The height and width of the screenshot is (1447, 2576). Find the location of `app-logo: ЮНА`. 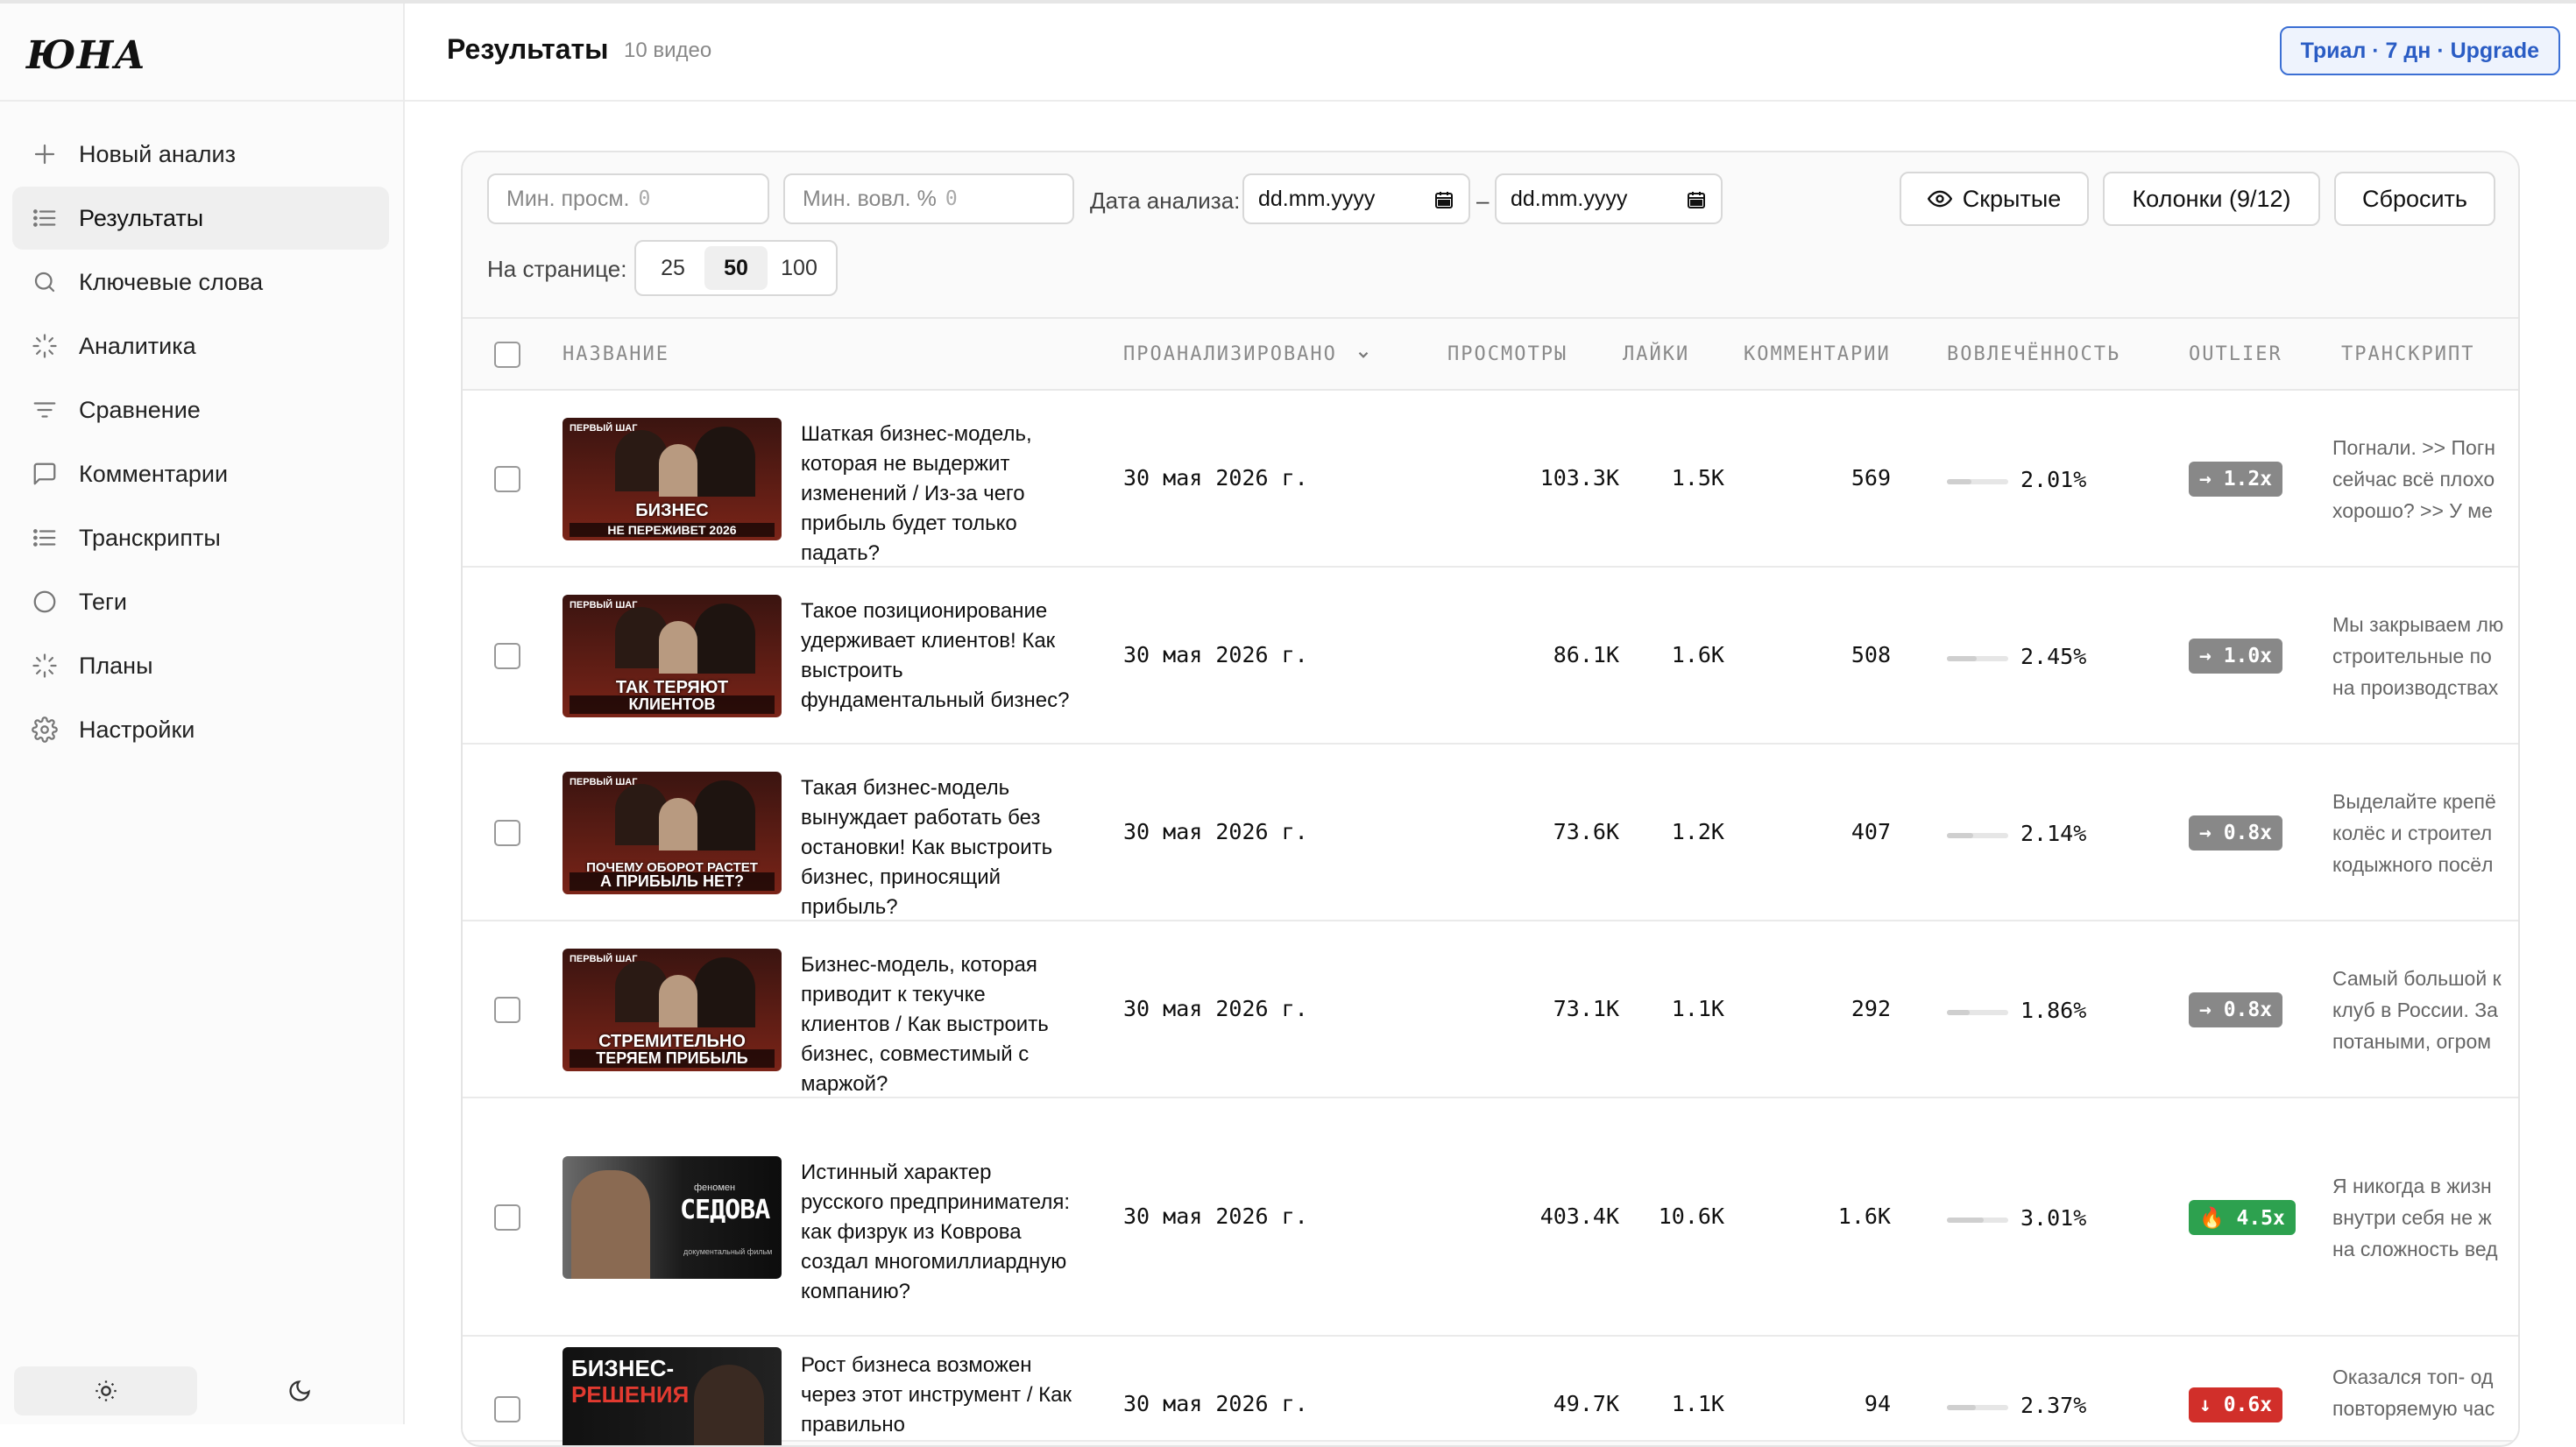

app-logo: ЮНА is located at coordinates (86, 56).